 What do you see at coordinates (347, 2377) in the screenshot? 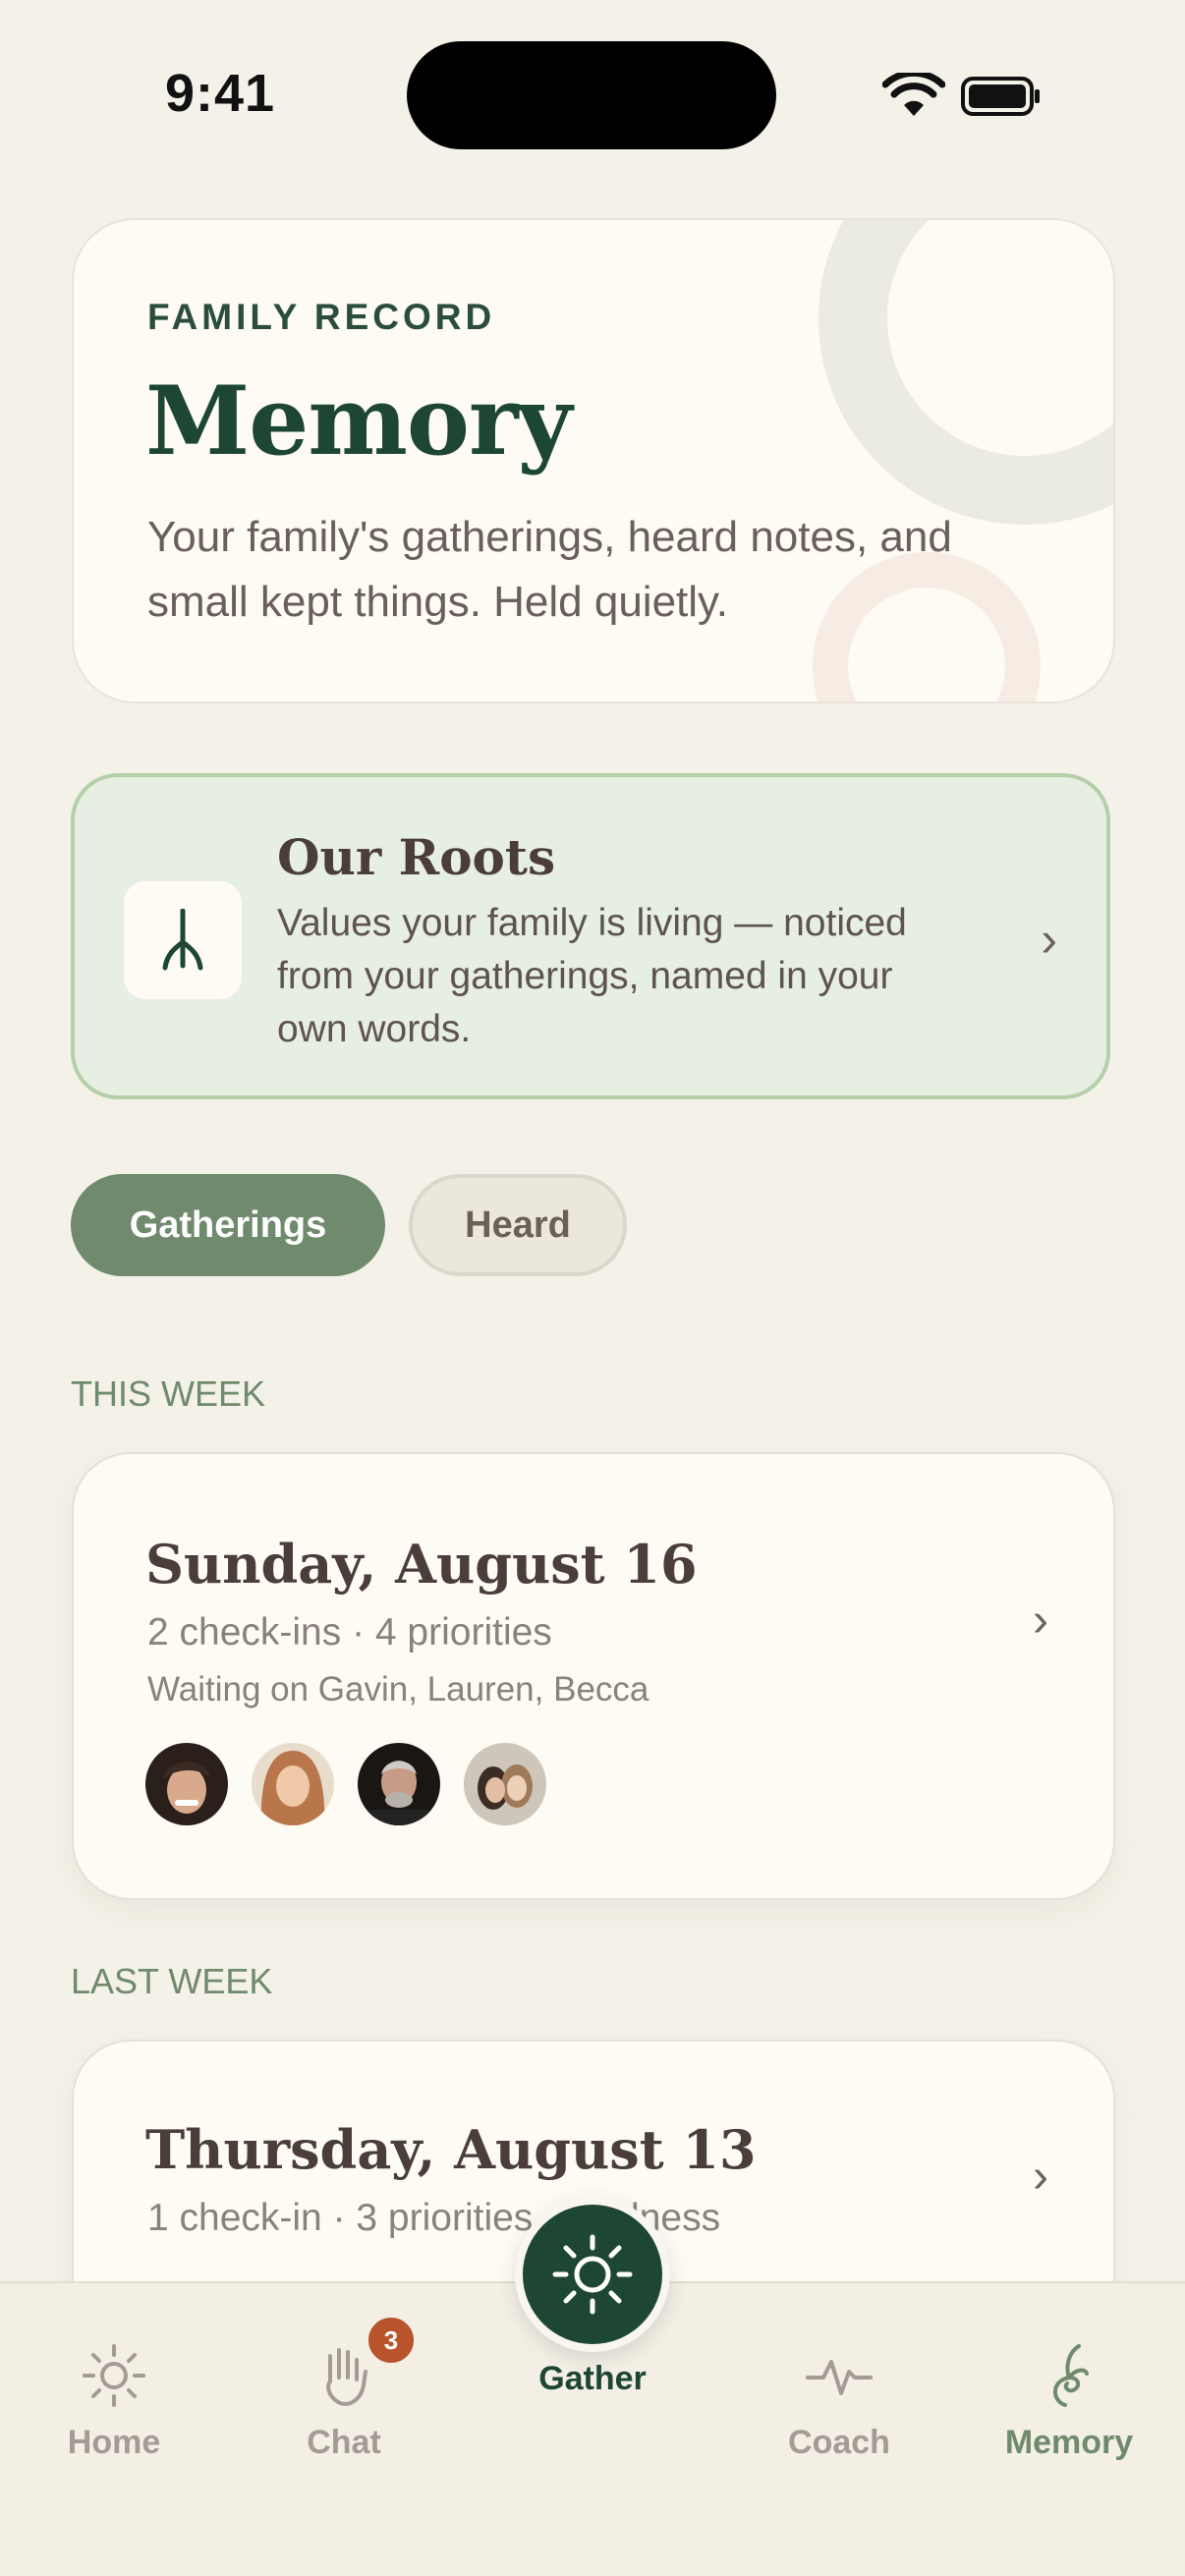
I see `hand-icon` at bounding box center [347, 2377].